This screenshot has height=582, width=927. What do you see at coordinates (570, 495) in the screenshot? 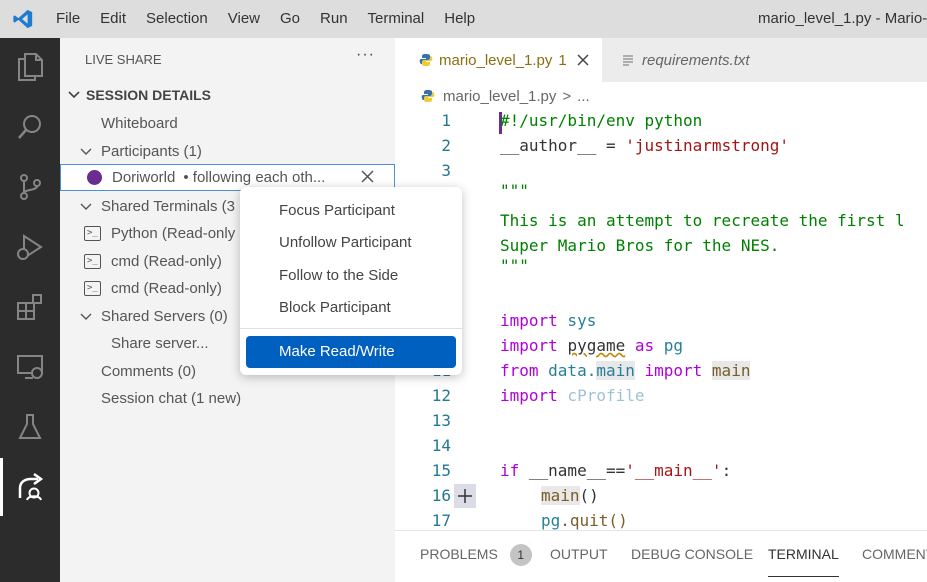
I see `code-line: main()` at bounding box center [570, 495].